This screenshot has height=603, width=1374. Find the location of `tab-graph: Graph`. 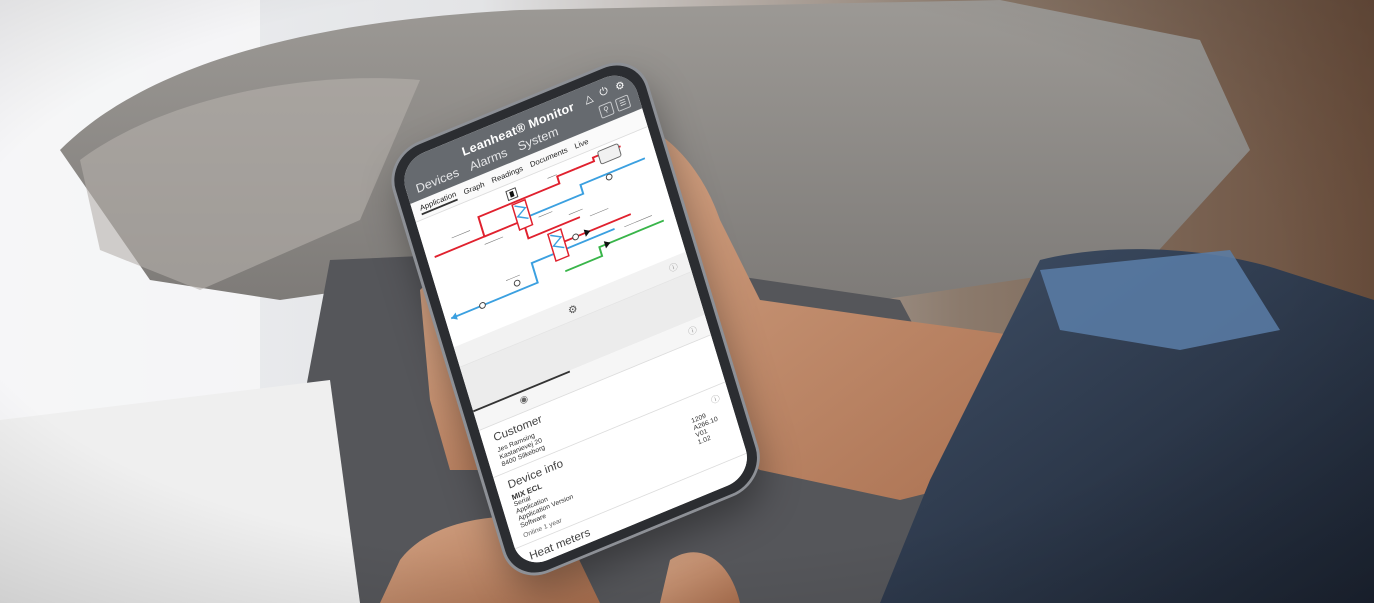

tab-graph: Graph is located at coordinates (474, 188).